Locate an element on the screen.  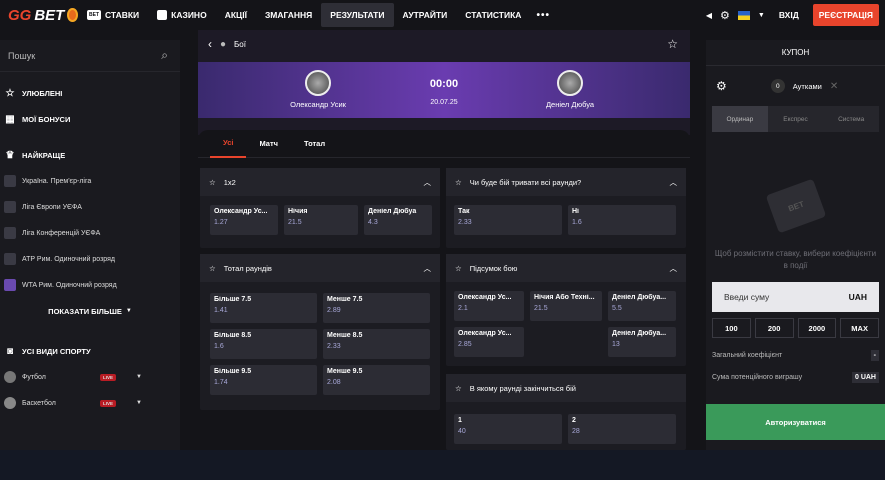
odd-button: Олександр Ус... 2.1 is located at coordinates (489, 306).